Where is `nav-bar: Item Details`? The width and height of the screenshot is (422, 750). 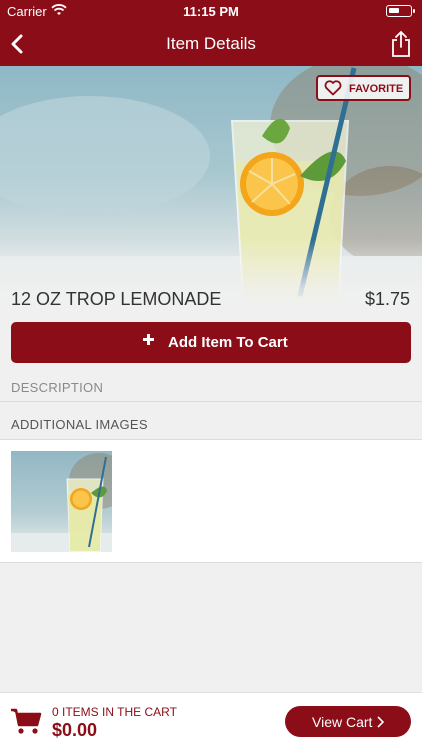
nav-bar: Item Details is located at coordinates (211, 44).